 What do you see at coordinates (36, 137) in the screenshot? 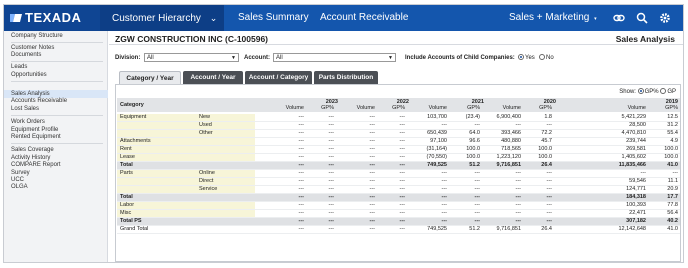
I see `sidebar-item-rented-equipment: Rented Equipment` at bounding box center [36, 137].